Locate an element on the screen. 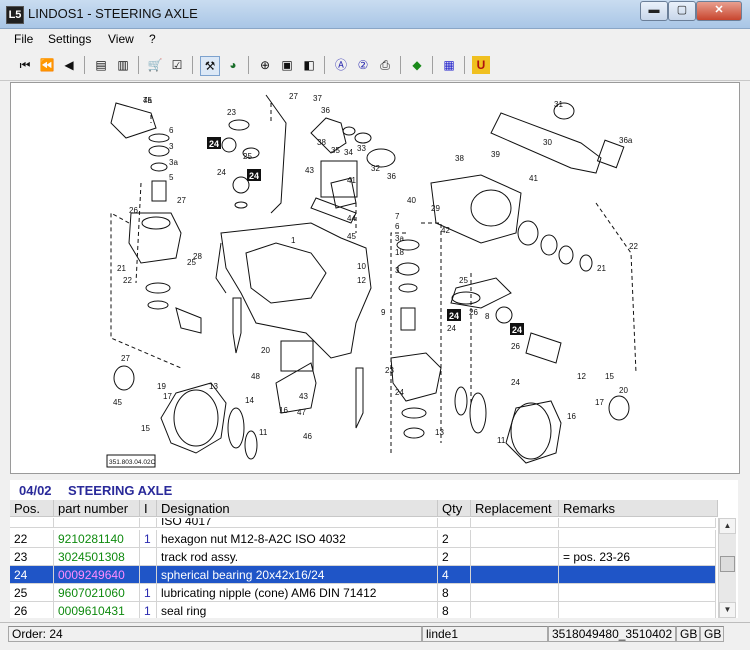  column-header-replacement: Replacement is located at coordinates (515, 508).